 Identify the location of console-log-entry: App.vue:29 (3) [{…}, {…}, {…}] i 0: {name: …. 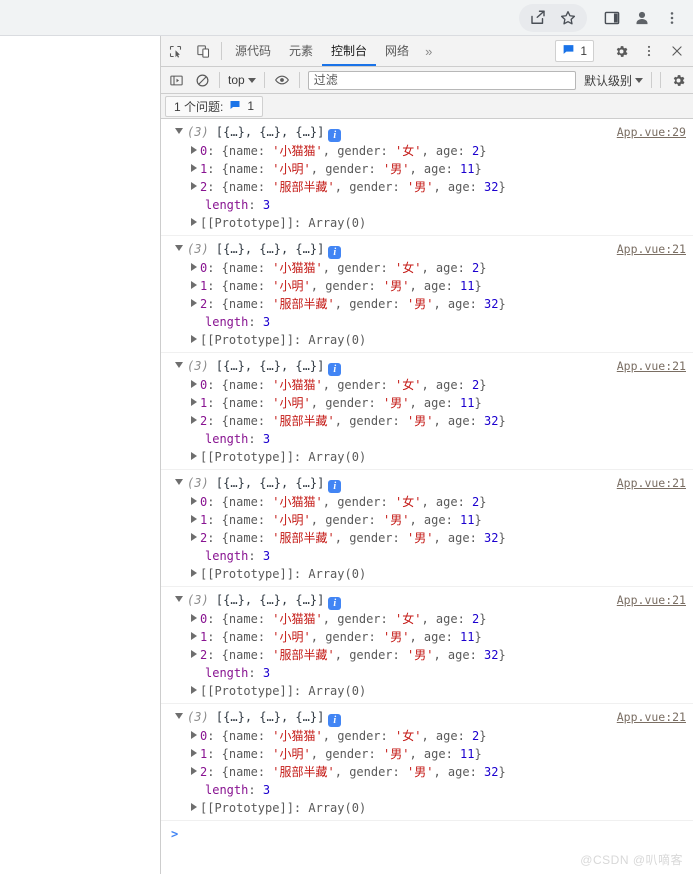
(427, 177).